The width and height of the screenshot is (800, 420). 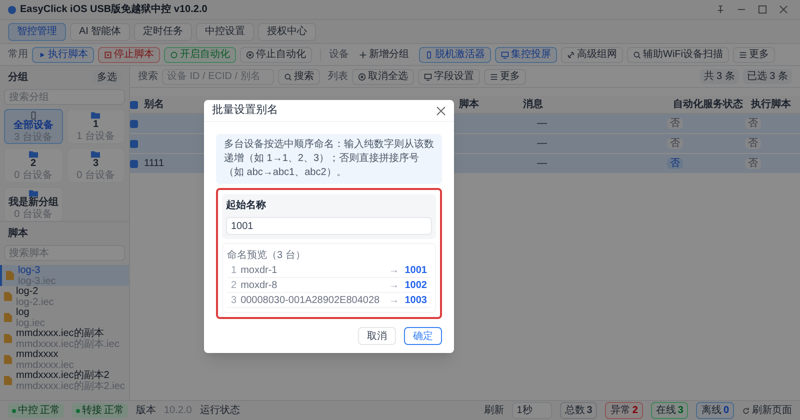 I want to click on run-state-label: 运行状态, so click(x=220, y=411).